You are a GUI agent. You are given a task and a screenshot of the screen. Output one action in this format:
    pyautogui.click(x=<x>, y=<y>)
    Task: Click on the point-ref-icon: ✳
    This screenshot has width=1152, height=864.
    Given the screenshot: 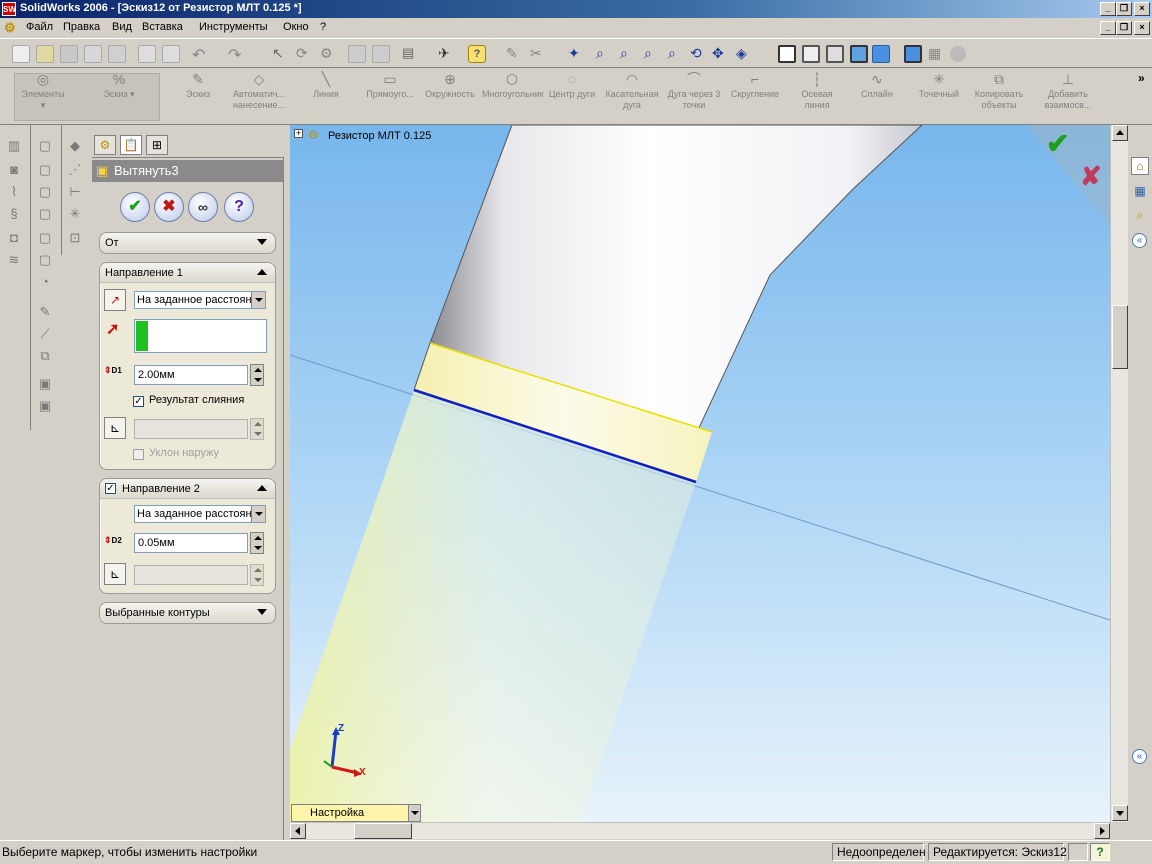 What is the action you would take?
    pyautogui.click(x=75, y=214)
    